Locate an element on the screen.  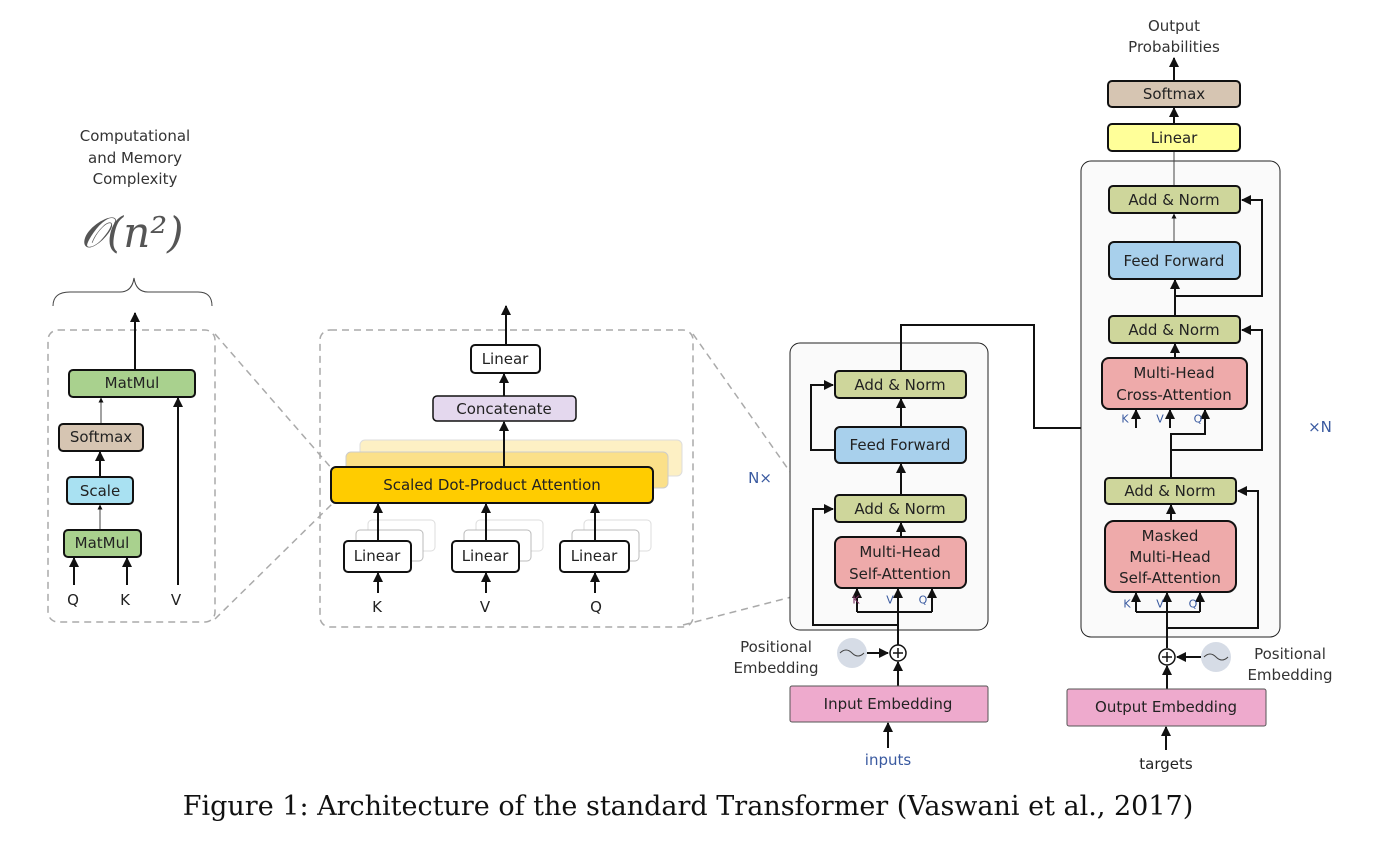
linear-k-label: Linear is located at coordinates (377, 556).